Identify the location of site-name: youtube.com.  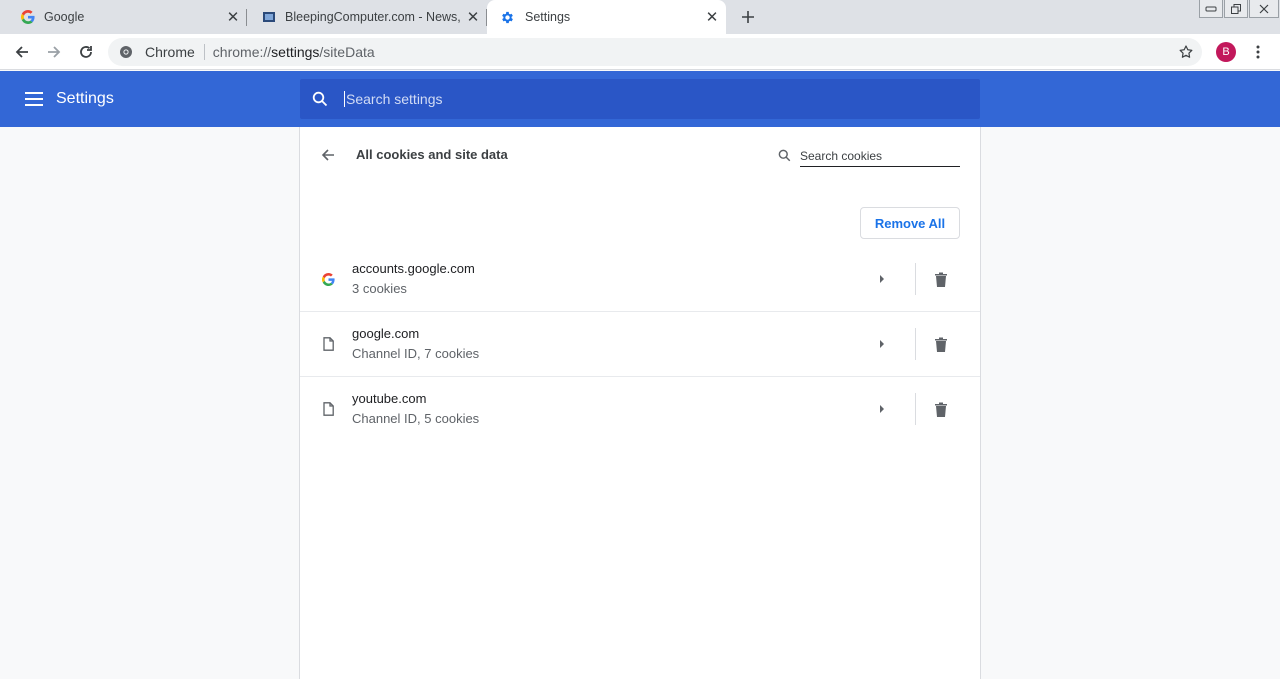
(389, 398).